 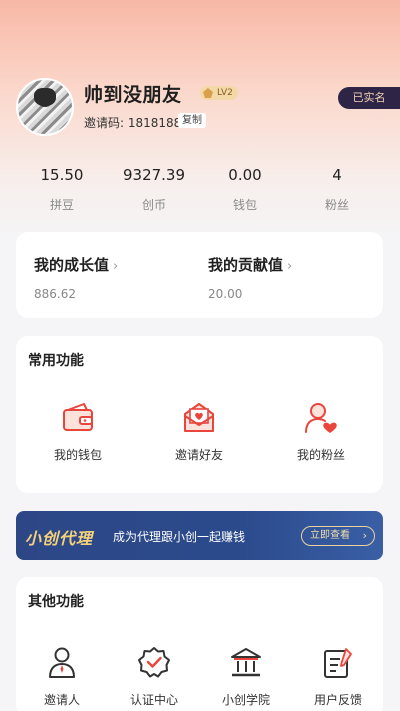 What do you see at coordinates (133, 95) in the screenshot?
I see `username: 帅到没朋友` at bounding box center [133, 95].